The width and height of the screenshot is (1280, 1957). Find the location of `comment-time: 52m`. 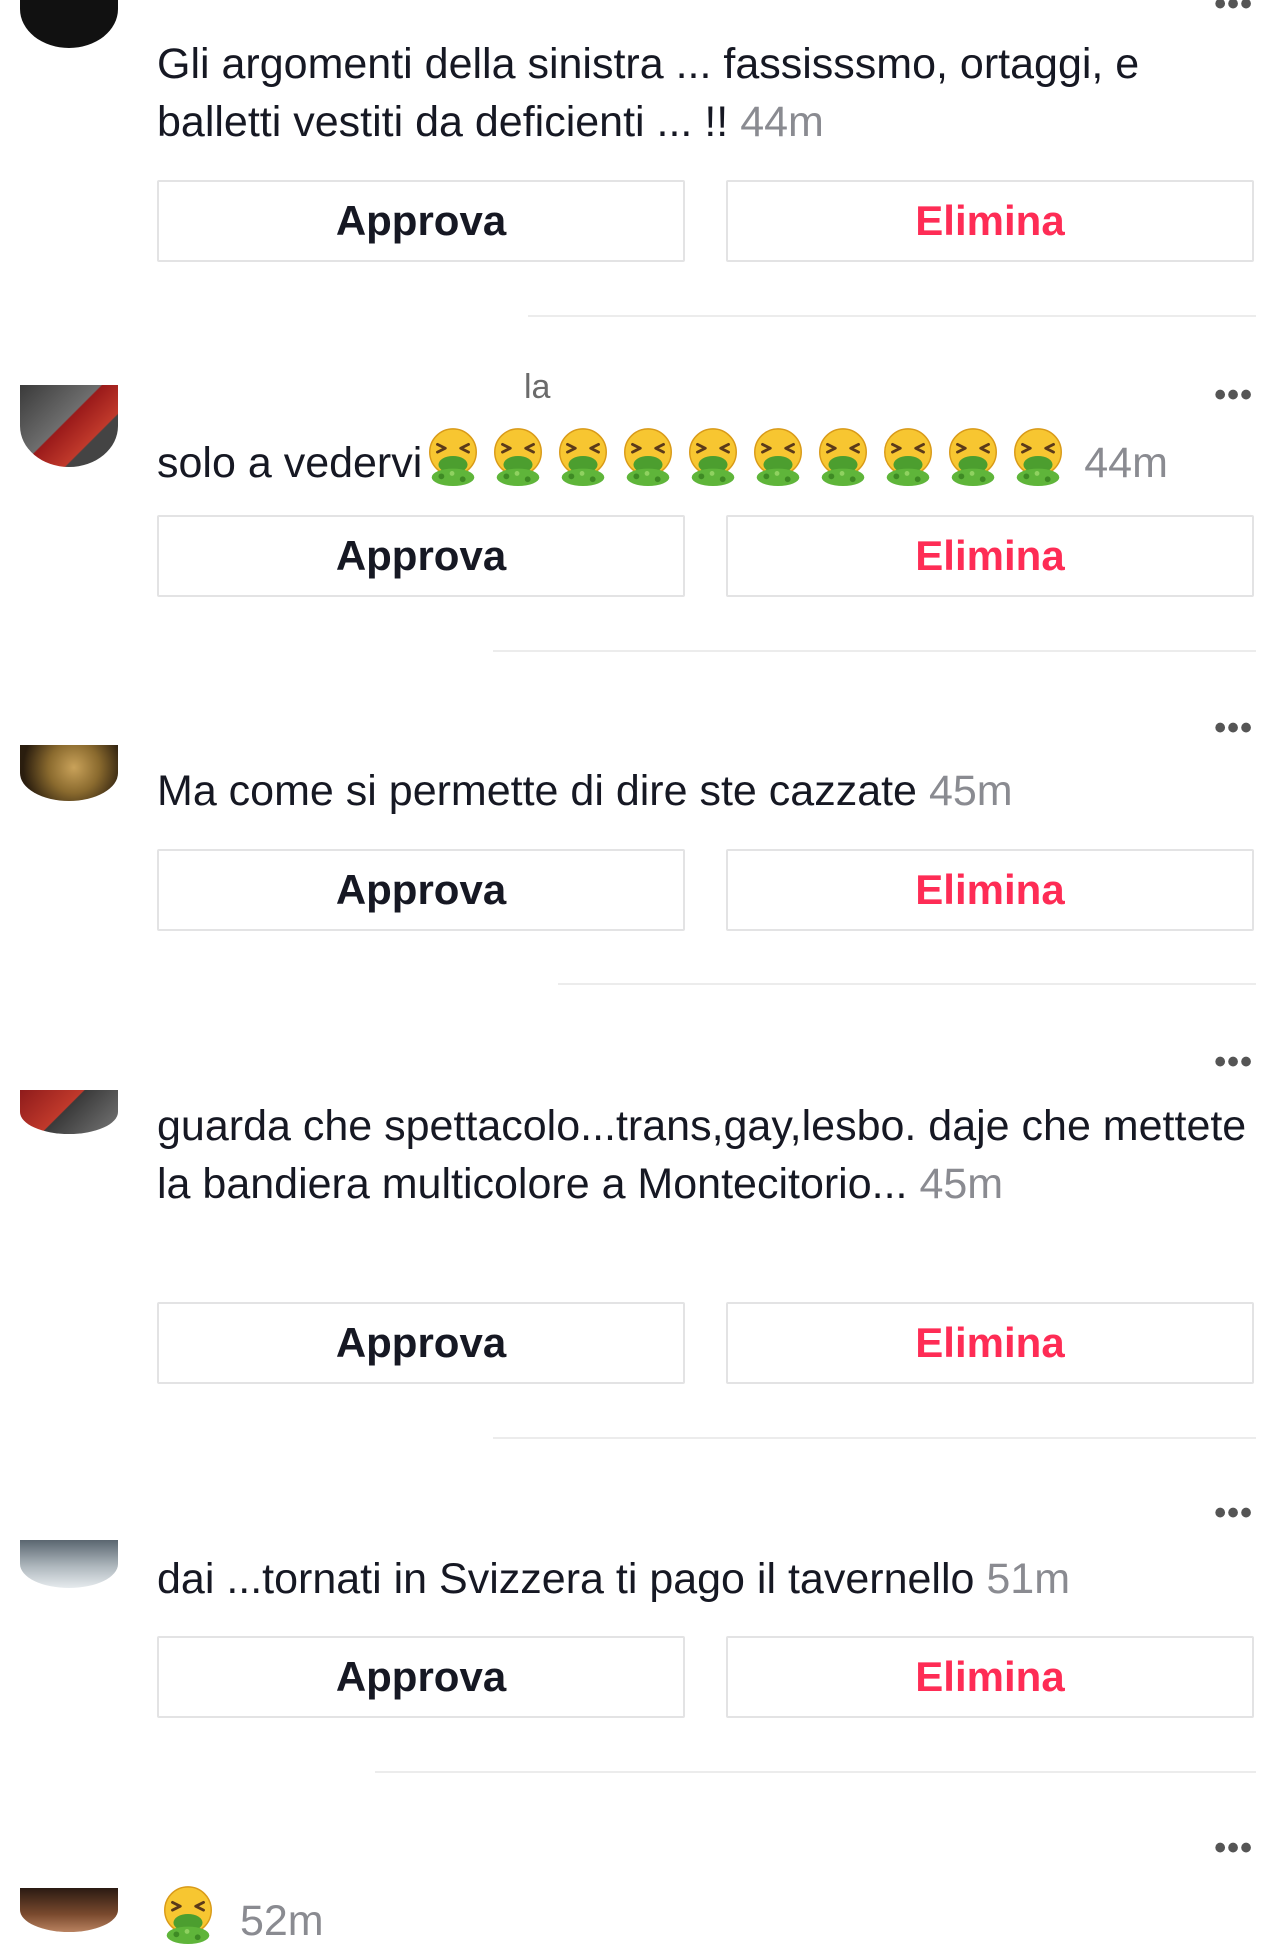

comment-time: 52m is located at coordinates (281, 1921).